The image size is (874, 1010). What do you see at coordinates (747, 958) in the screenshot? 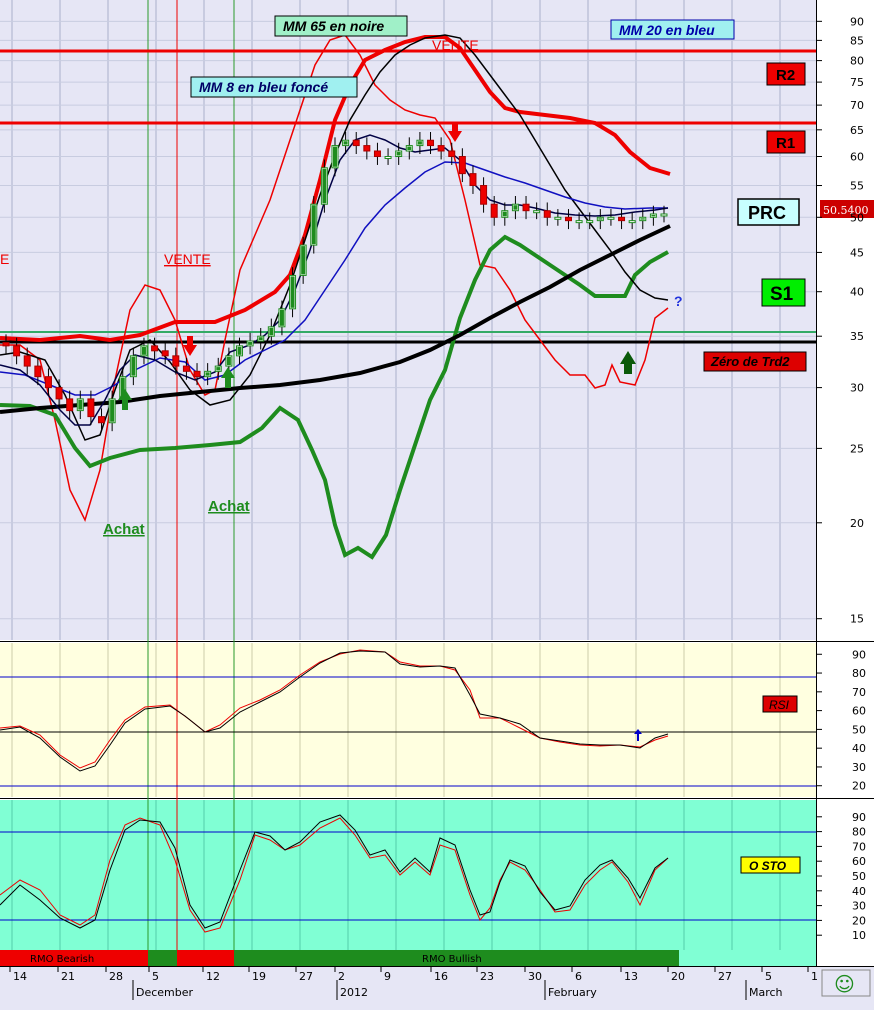
I see `rmo-empty` at bounding box center [747, 958].